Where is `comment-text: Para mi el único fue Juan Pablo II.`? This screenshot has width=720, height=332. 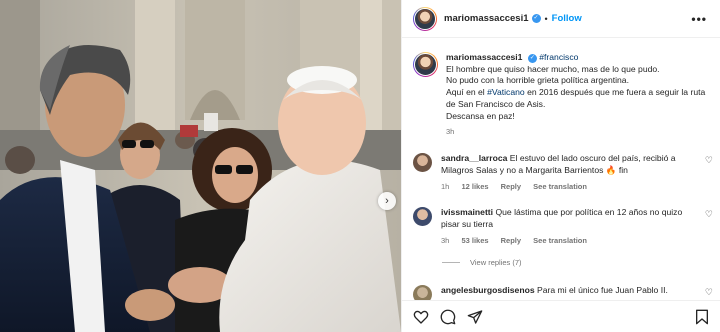 comment-text: Para mi el único fue Juan Pablo II. is located at coordinates (602, 290).